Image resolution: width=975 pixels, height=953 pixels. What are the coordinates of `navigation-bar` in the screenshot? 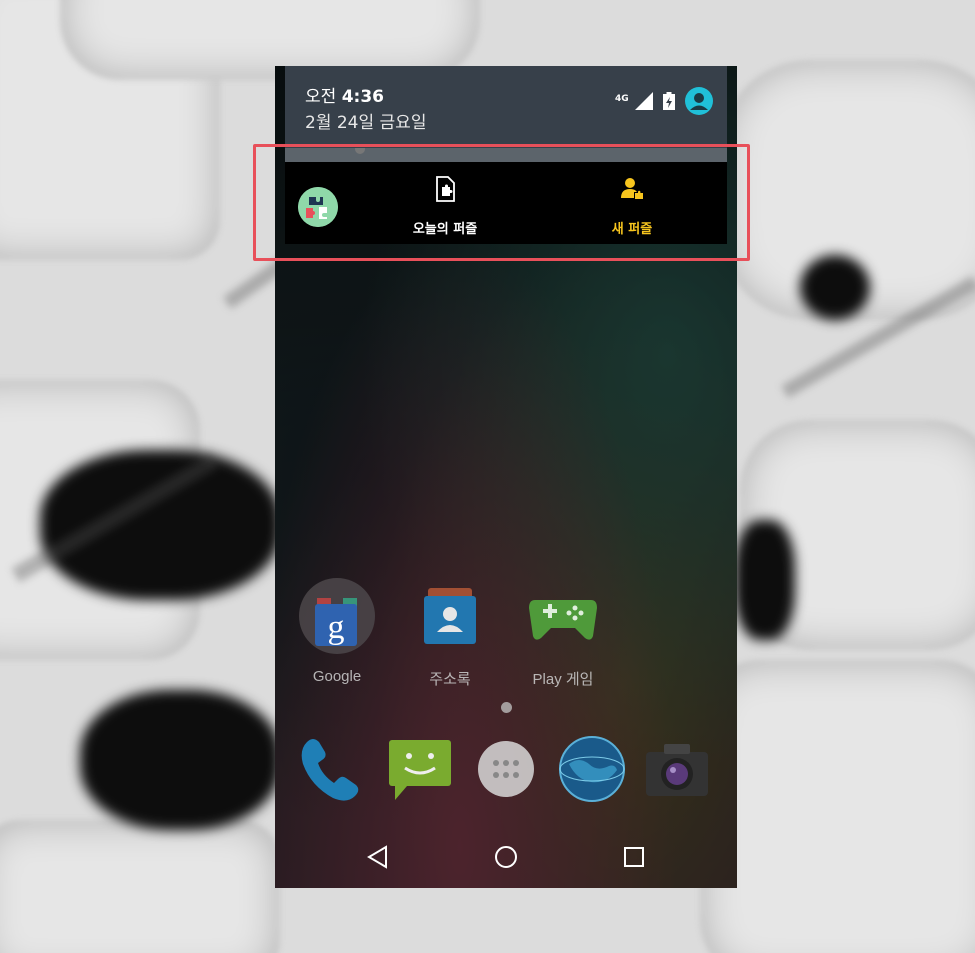 It's located at (506, 857).